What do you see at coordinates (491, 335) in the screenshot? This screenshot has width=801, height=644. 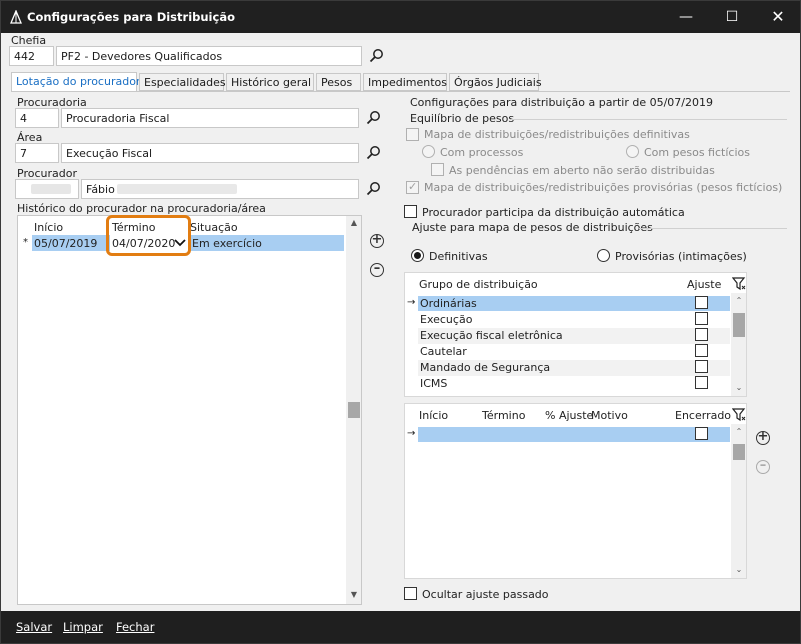 I see `grupo-row-name: Execução fiscal eletrônica` at bounding box center [491, 335].